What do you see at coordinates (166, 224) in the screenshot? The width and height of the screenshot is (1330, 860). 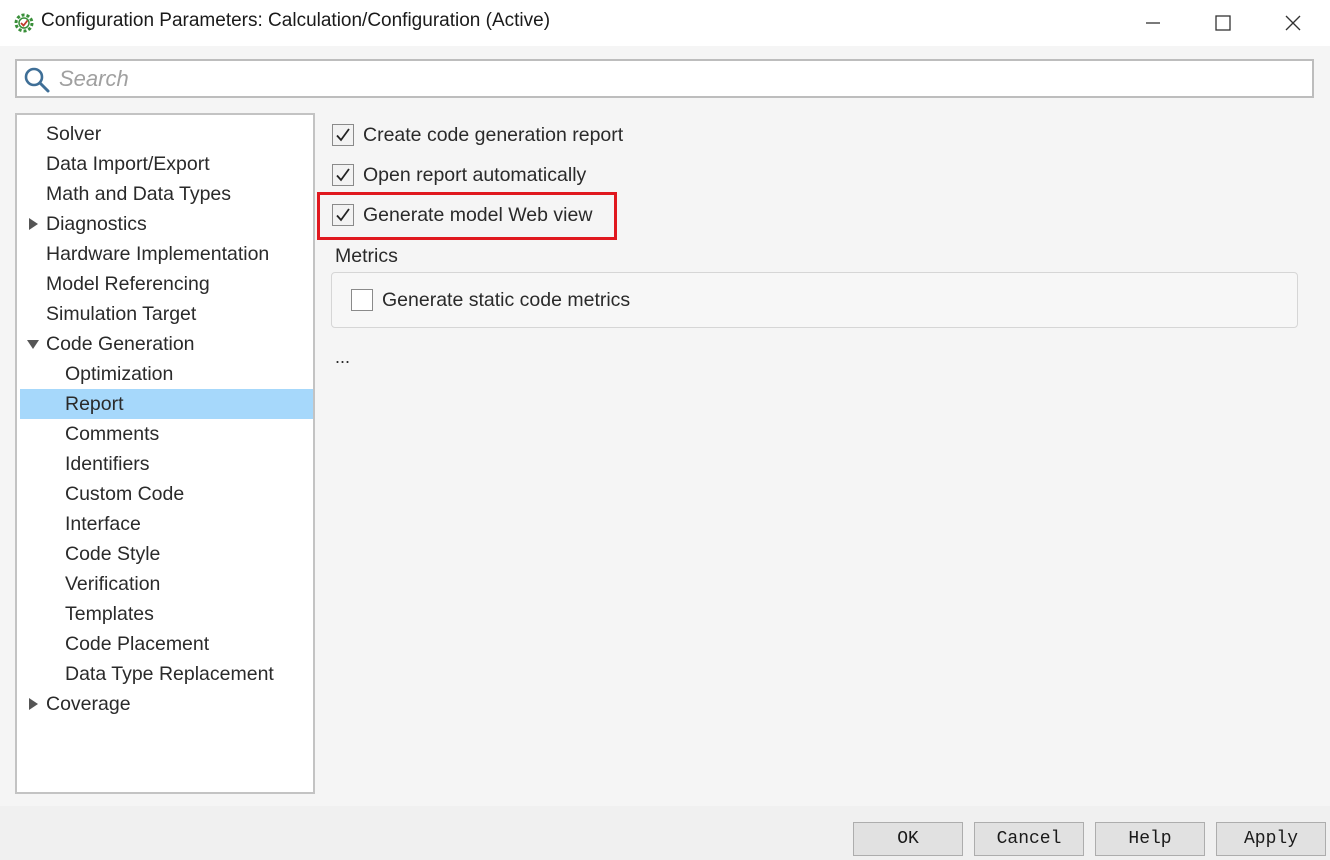 I see `tree-item-diagnostics: Diagnostics` at bounding box center [166, 224].